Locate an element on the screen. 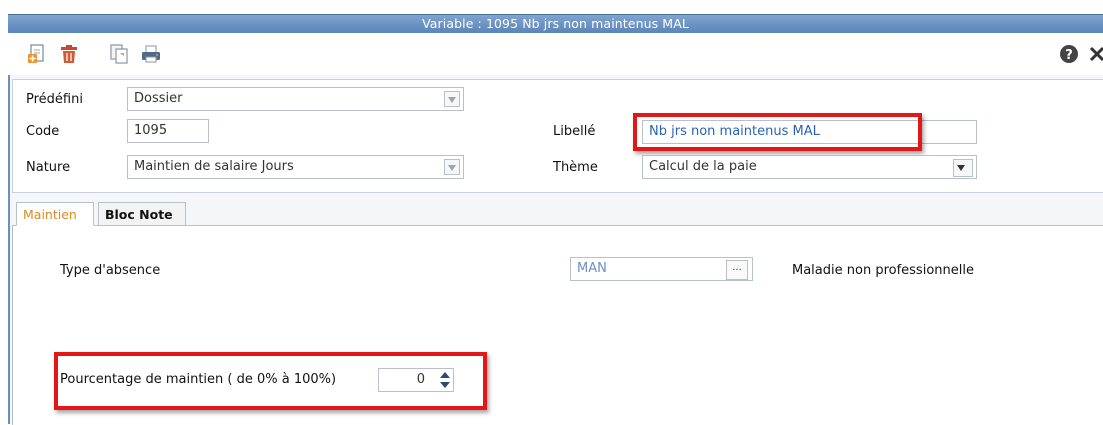 The image size is (1103, 425). tab-maintien: Maintien is located at coordinates (55, 214).